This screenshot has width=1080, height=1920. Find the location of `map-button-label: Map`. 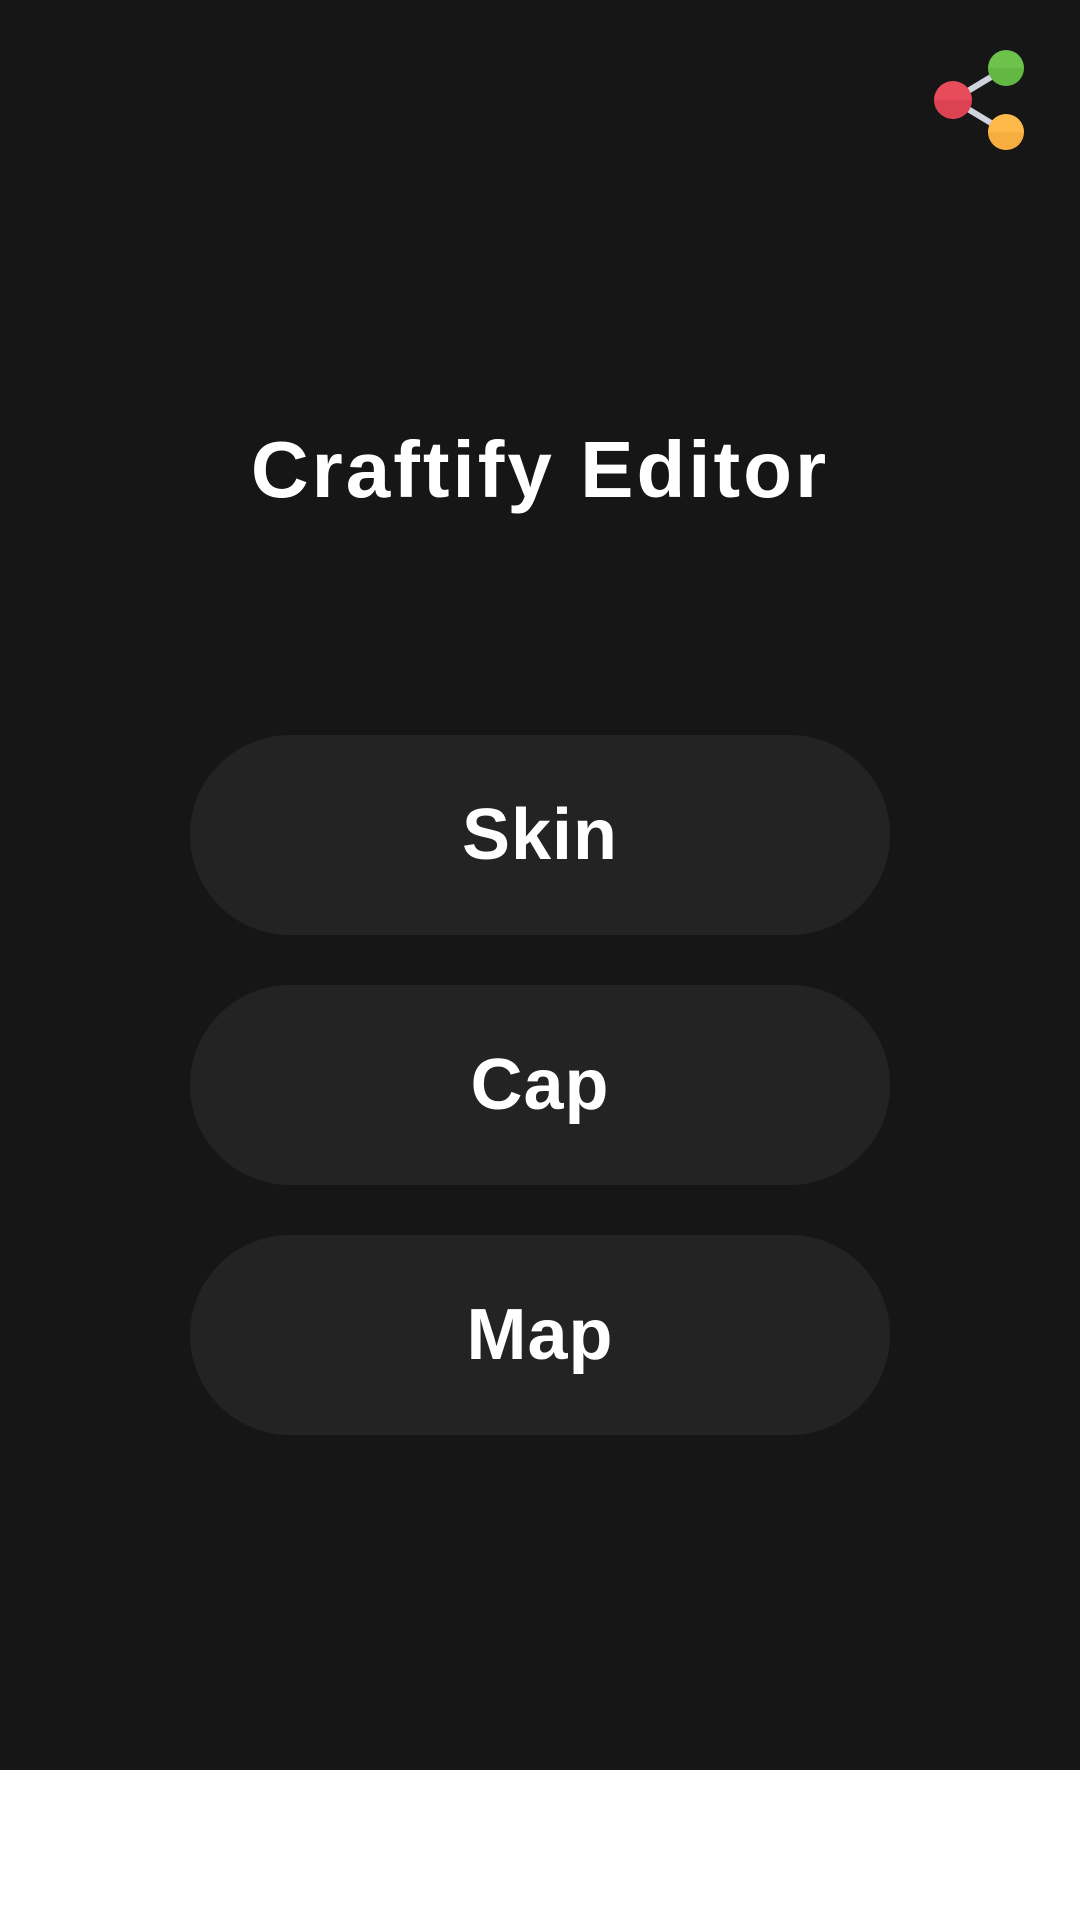

map-button-label: Map is located at coordinates (540, 1335).